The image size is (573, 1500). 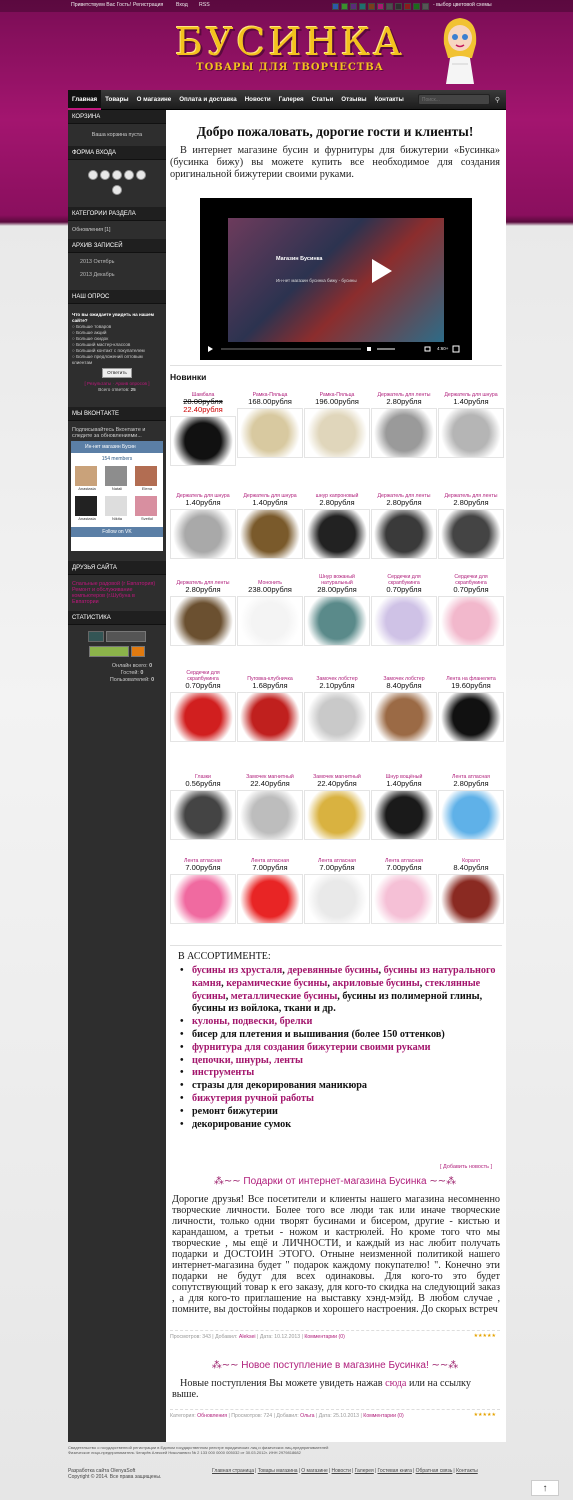 I want to click on nav-products: Товары, so click(x=116, y=100).